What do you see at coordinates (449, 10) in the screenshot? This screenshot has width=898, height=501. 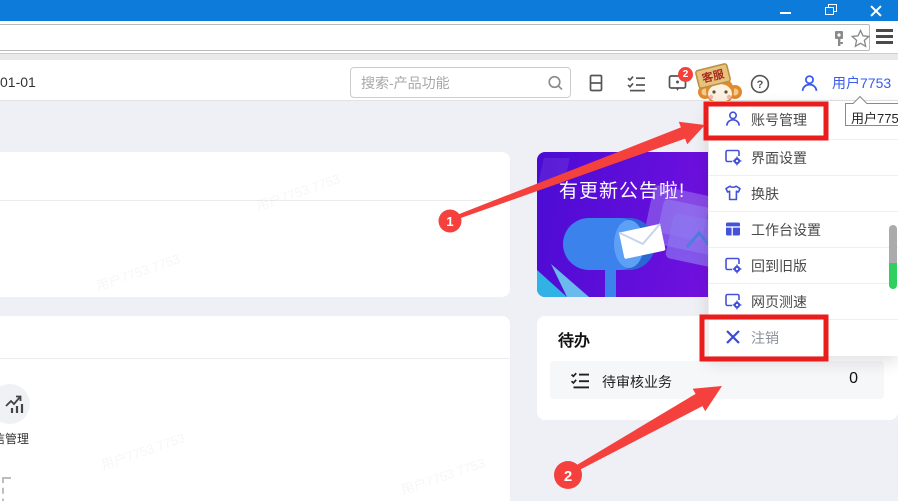 I see `browser-titlebar` at bounding box center [449, 10].